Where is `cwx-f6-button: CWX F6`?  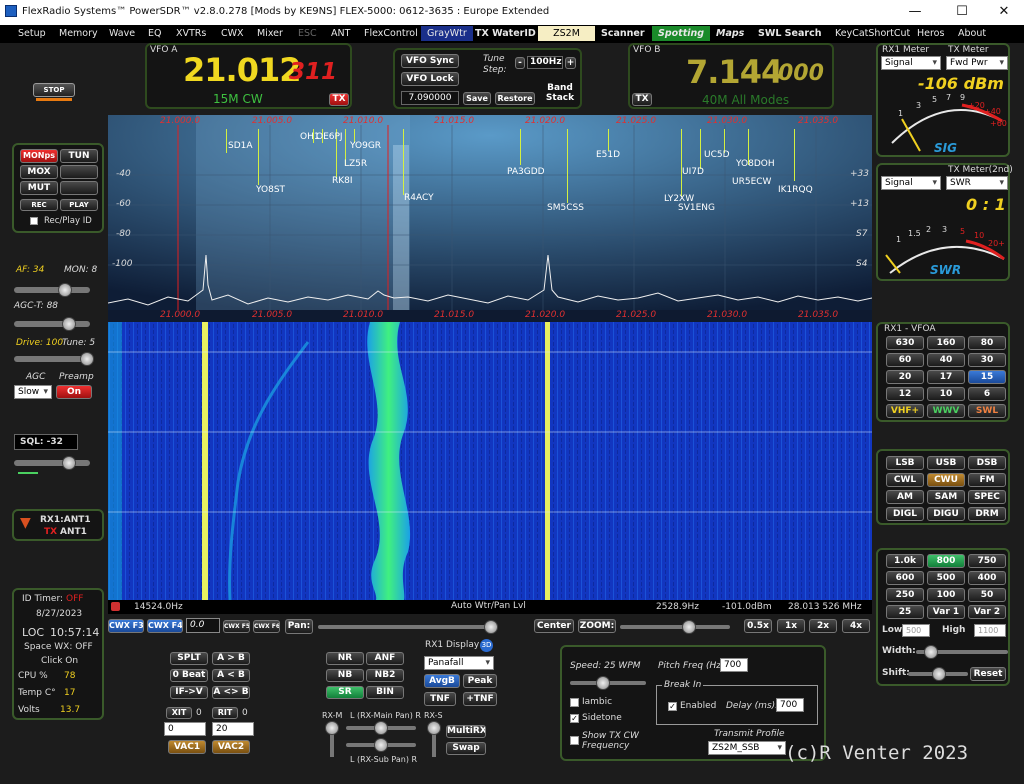
cwx-f6-button: CWX F6 is located at coordinates (266, 626).